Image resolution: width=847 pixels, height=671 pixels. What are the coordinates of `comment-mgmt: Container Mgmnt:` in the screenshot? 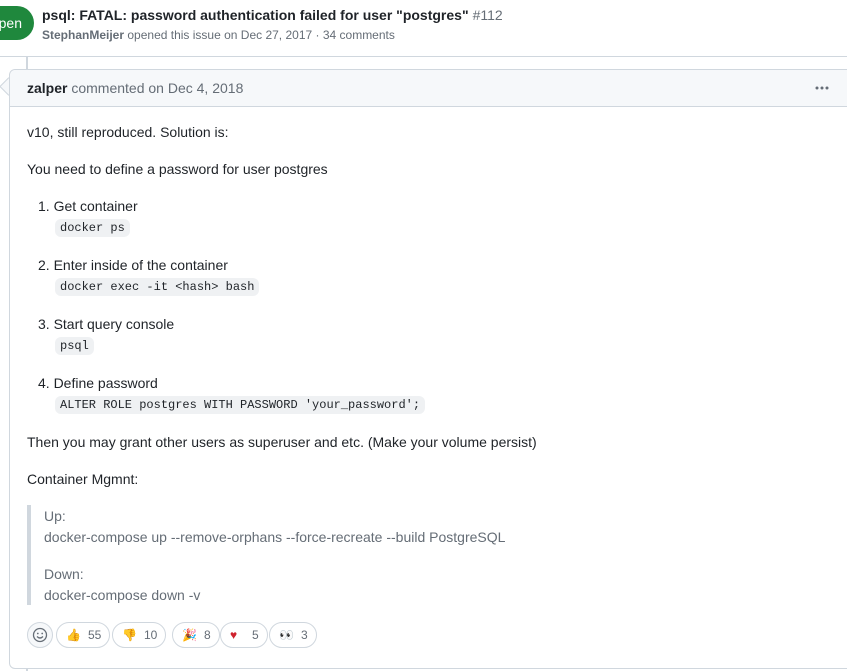 It's located at (83, 479).